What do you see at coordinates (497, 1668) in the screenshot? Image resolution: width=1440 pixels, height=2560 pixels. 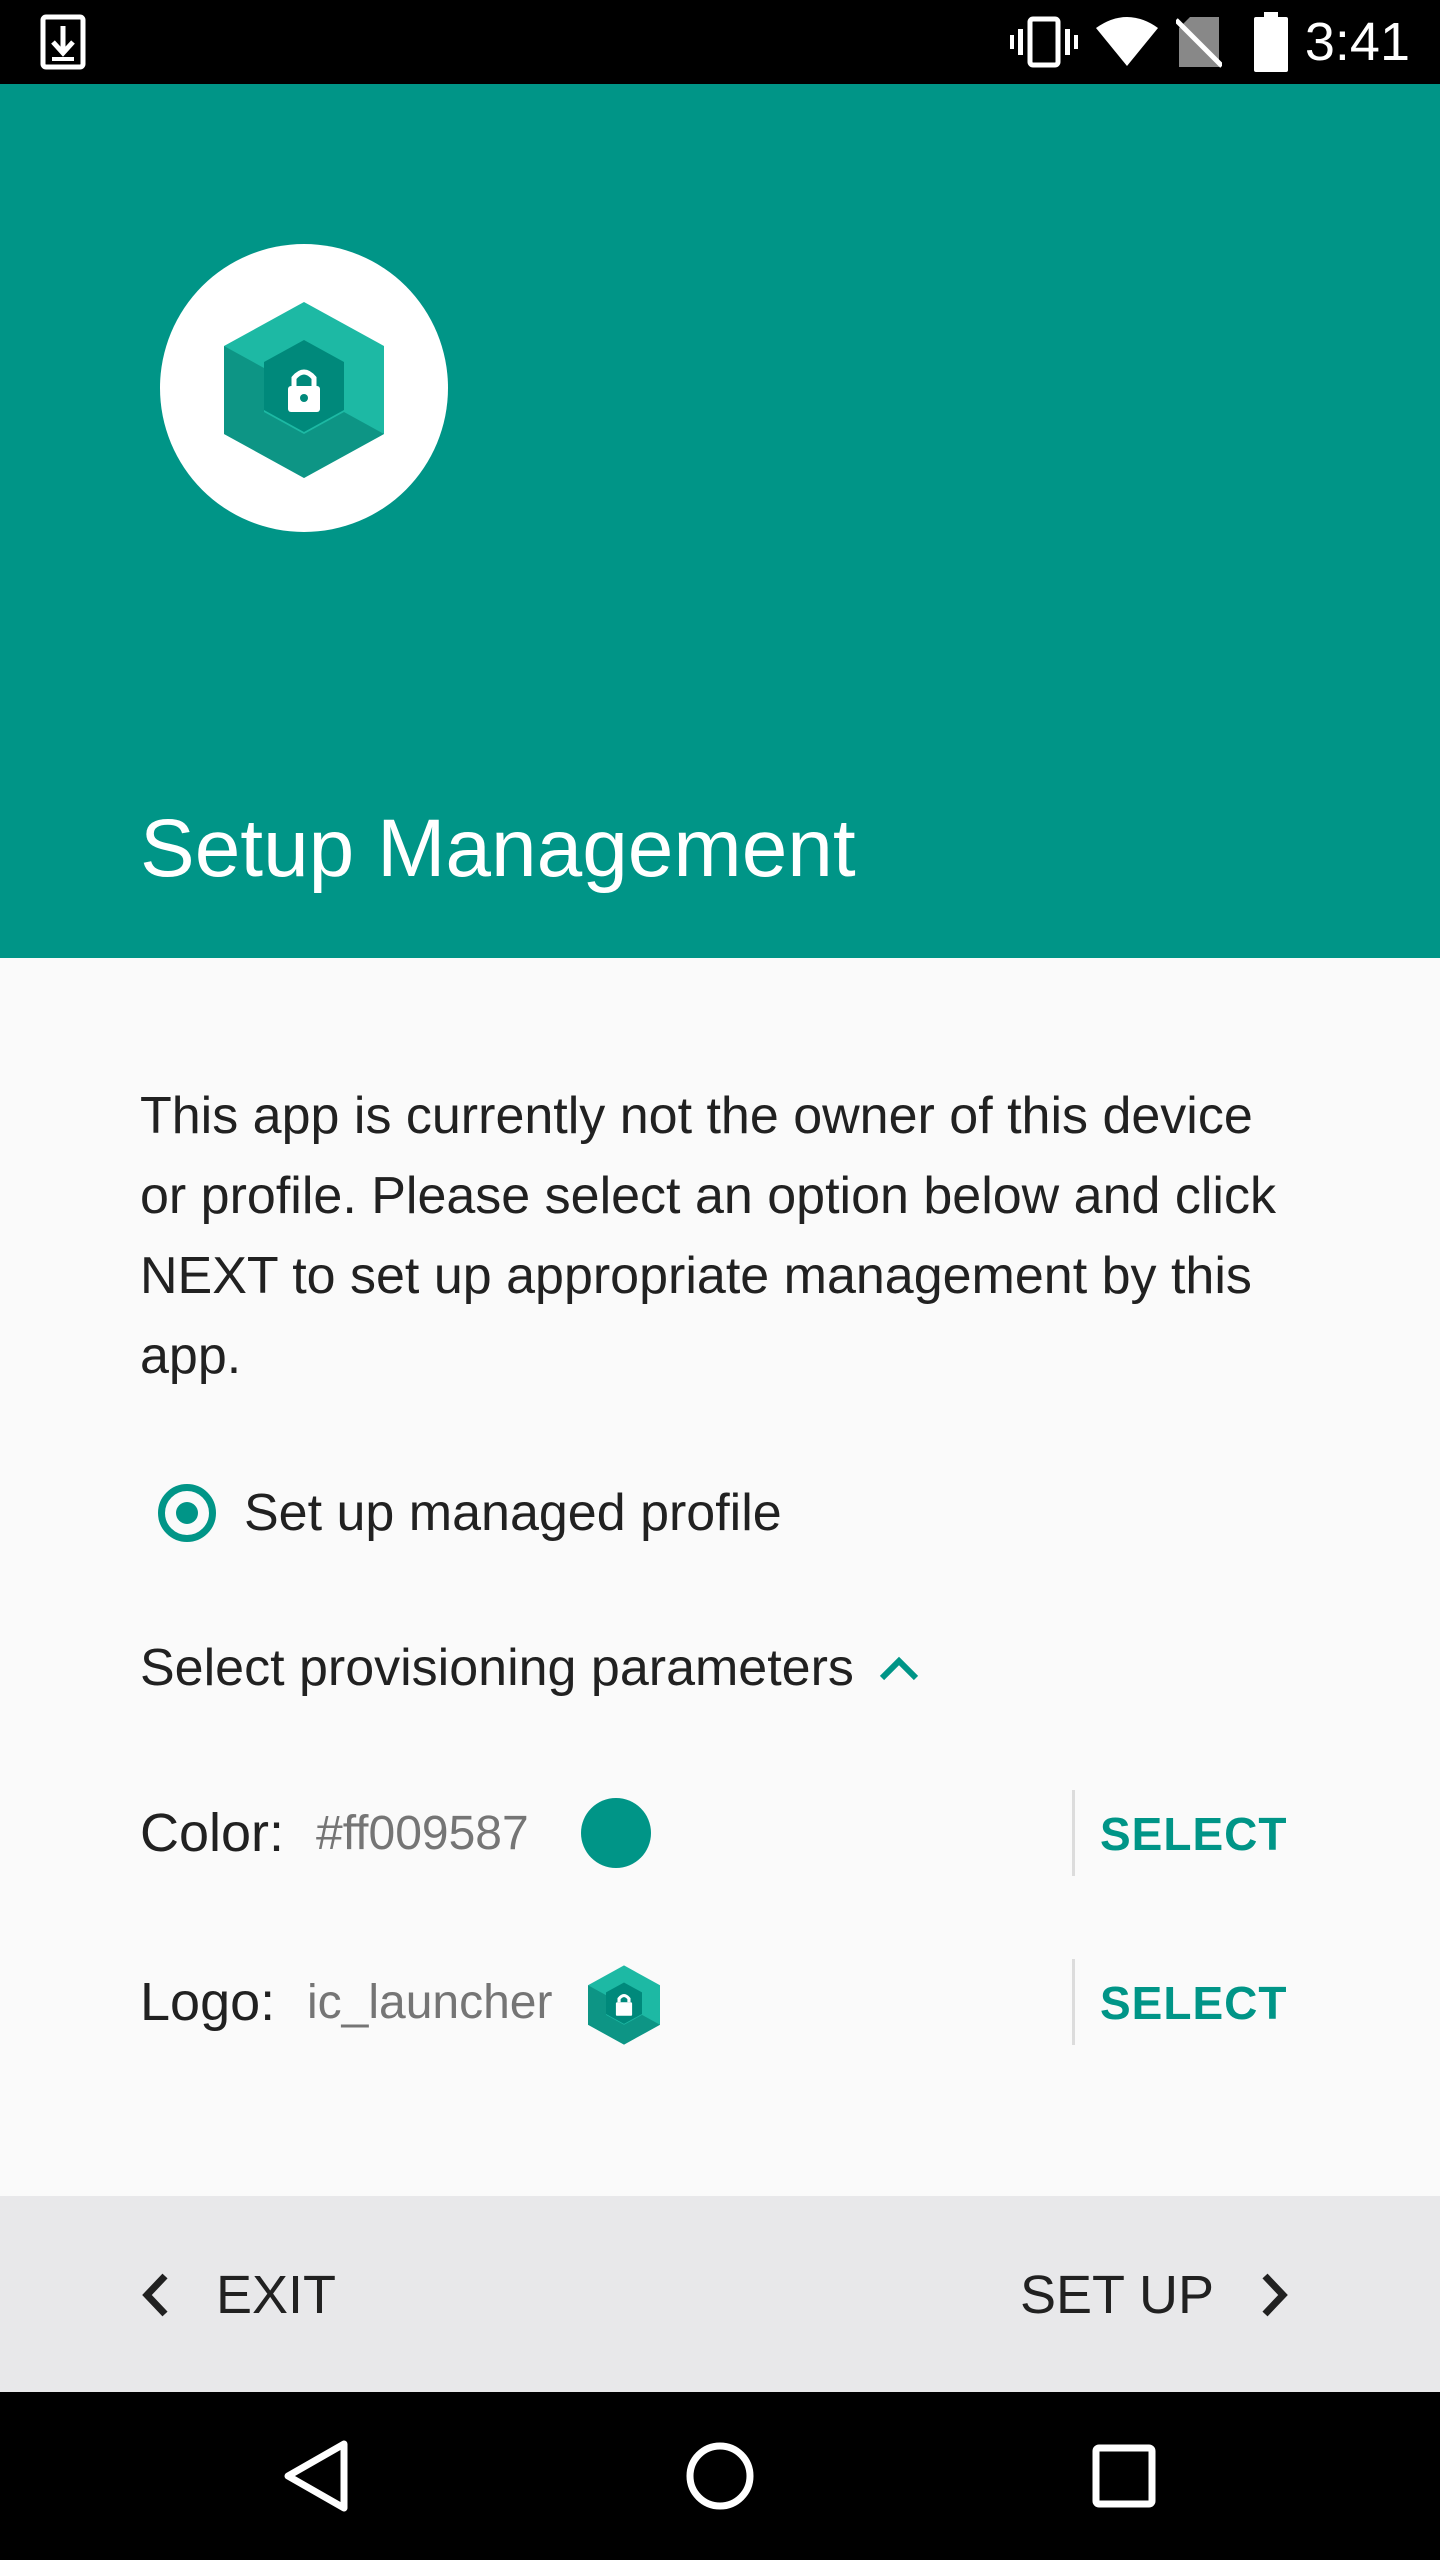 I see `provisioning-params-label: Select provisioning parameters` at bounding box center [497, 1668].